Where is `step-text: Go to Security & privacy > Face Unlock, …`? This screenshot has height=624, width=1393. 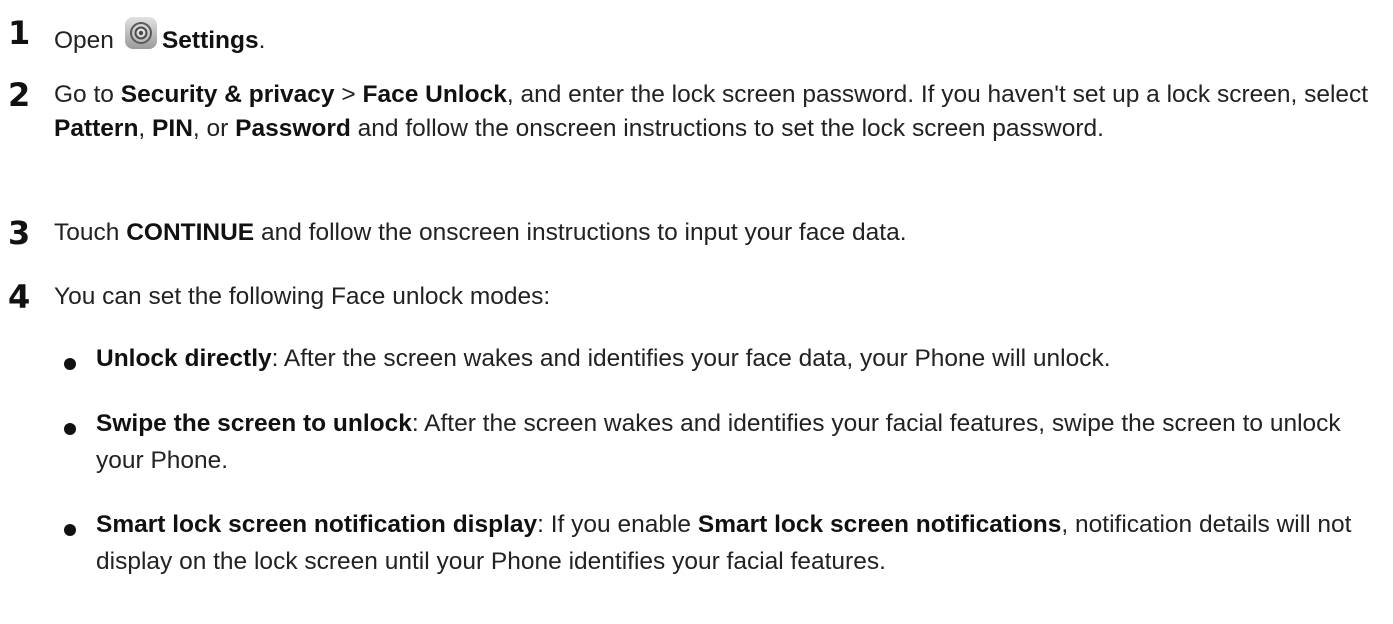
step-text: Go to Security & privacy > Face Unlock, … is located at coordinates (716, 112).